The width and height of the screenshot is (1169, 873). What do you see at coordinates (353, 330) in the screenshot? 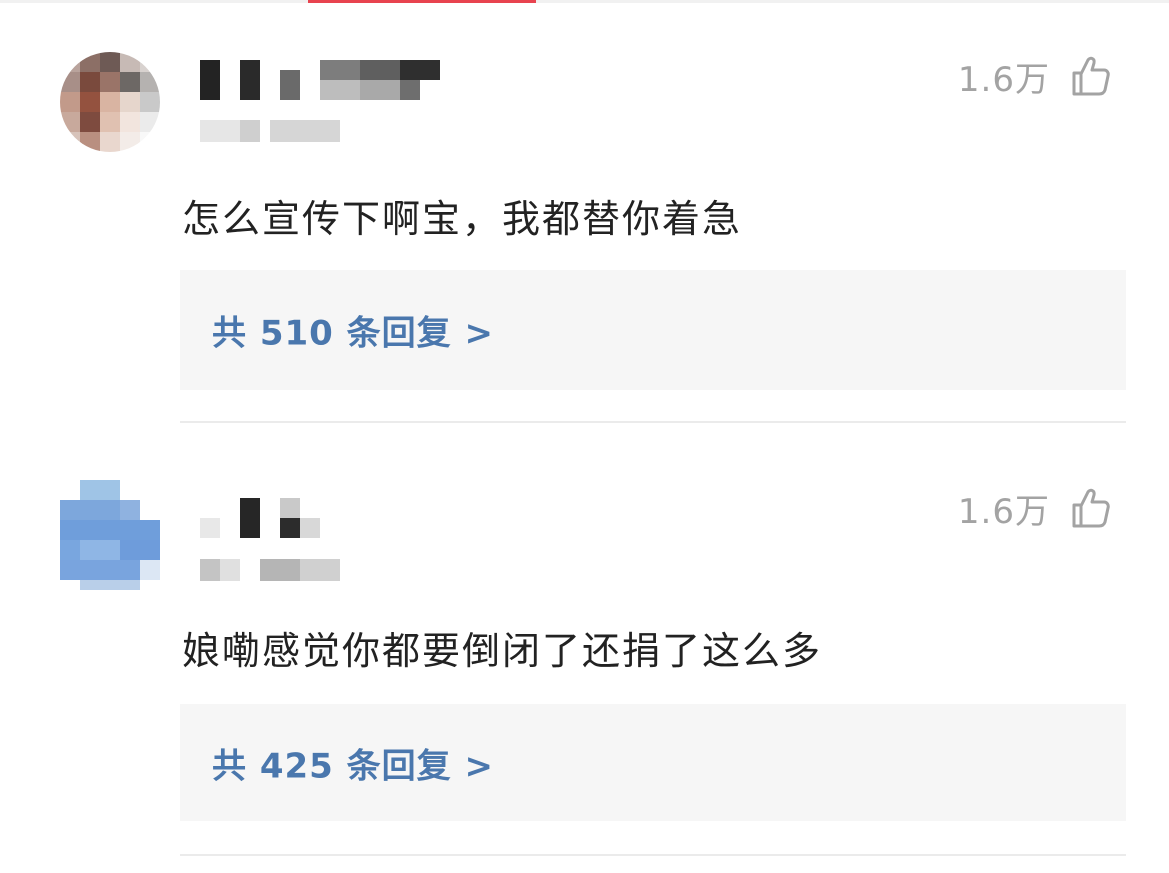
I see `view-replies-link: 共 510 条回复 >` at bounding box center [353, 330].